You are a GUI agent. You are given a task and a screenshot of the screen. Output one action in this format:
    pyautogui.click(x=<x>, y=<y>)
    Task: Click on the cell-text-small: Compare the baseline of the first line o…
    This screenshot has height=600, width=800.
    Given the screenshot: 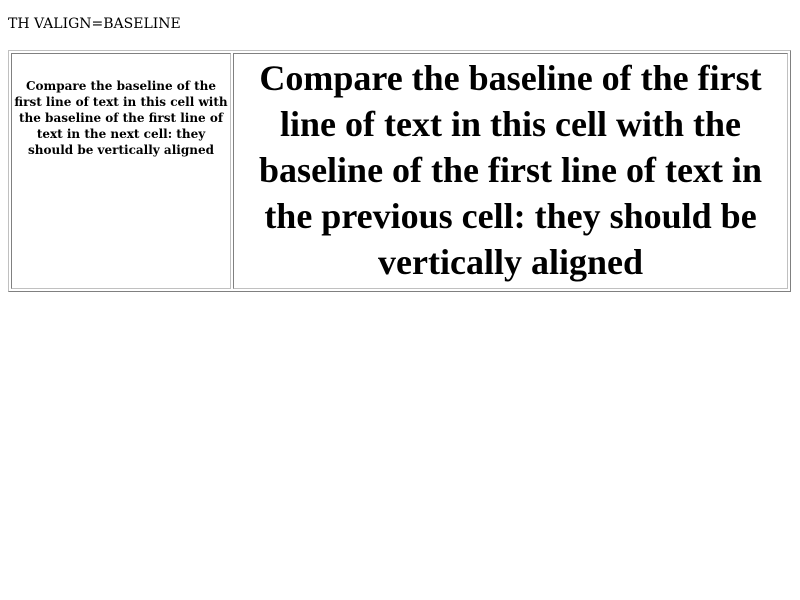 What is the action you would take?
    pyautogui.click(x=121, y=118)
    